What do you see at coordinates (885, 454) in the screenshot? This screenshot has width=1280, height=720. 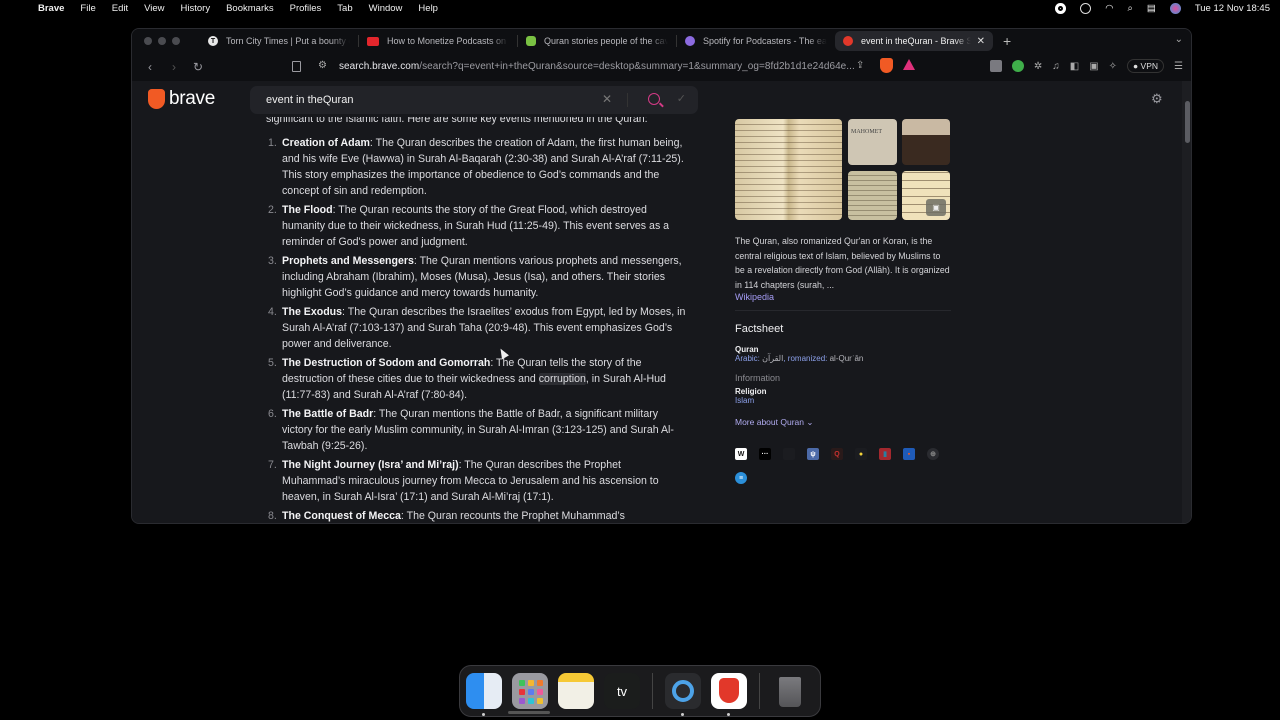 I see `library-icon: ▮` at bounding box center [885, 454].